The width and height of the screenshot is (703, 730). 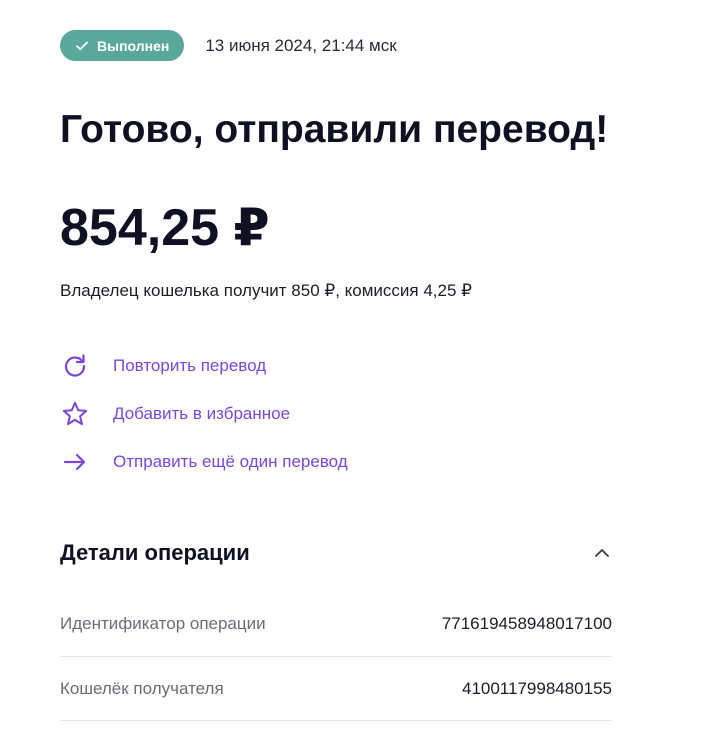 I want to click on repeat-transfer-button: Повторить перевод, so click(x=163, y=366).